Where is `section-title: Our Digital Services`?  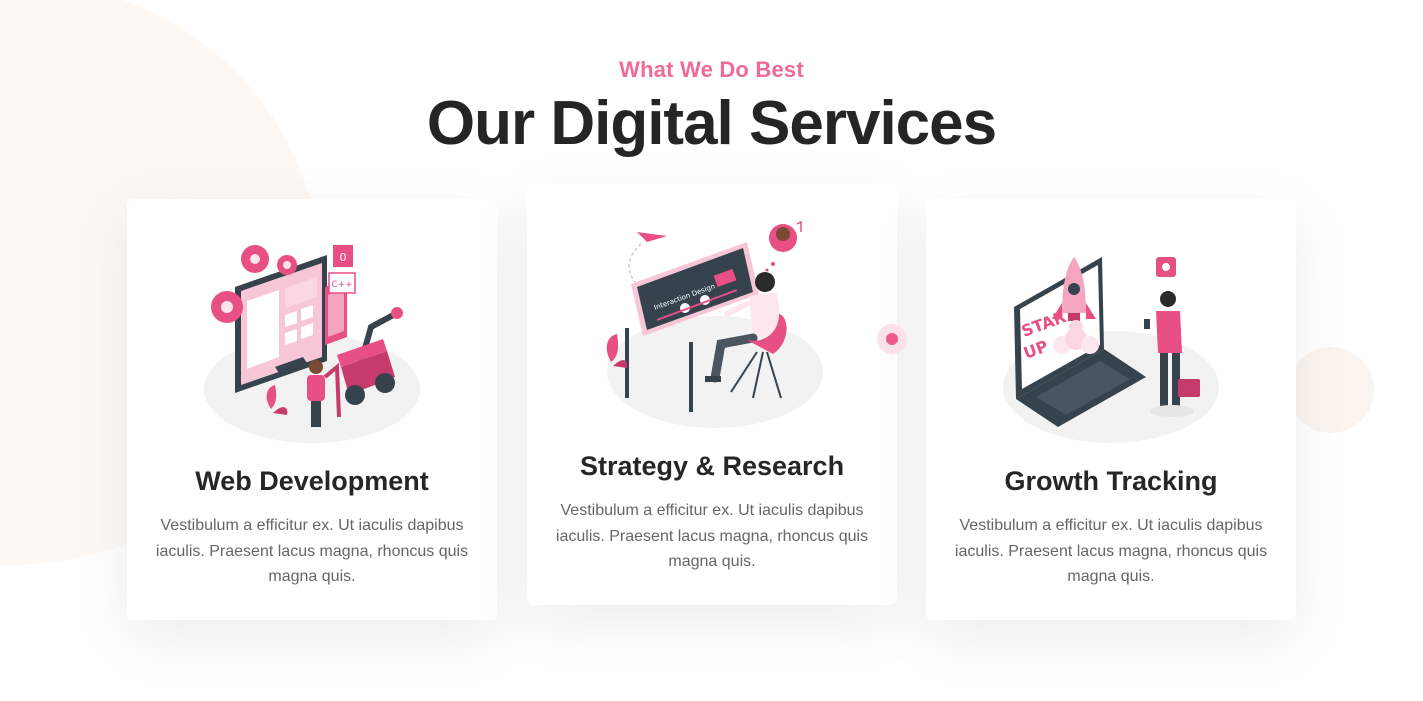 section-title: Our Digital Services is located at coordinates (711, 123).